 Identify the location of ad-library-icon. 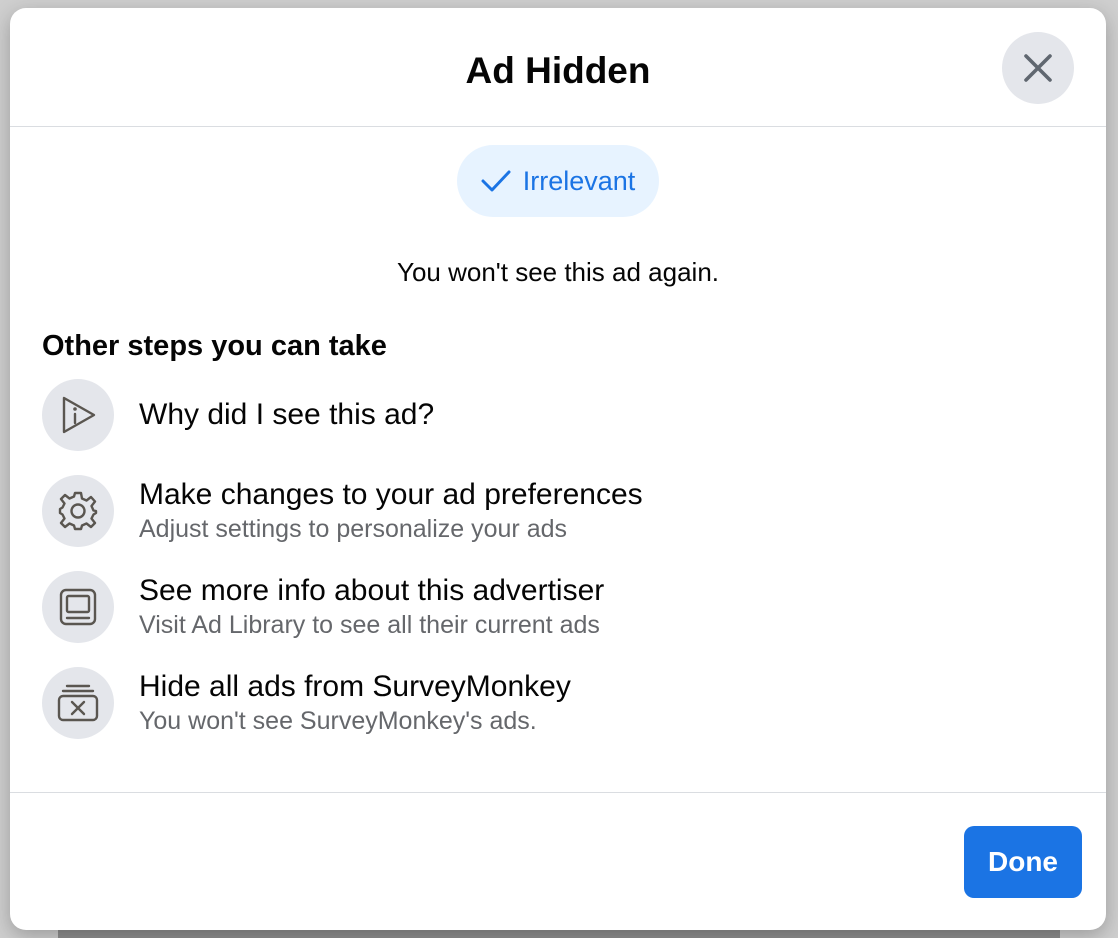
(78, 607).